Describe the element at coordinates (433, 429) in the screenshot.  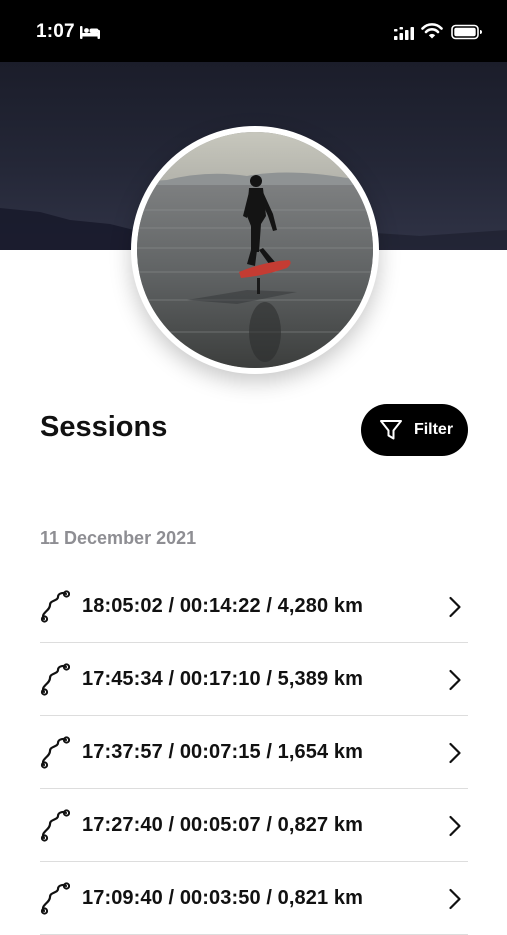
I see `filter-label: Filter` at that location.